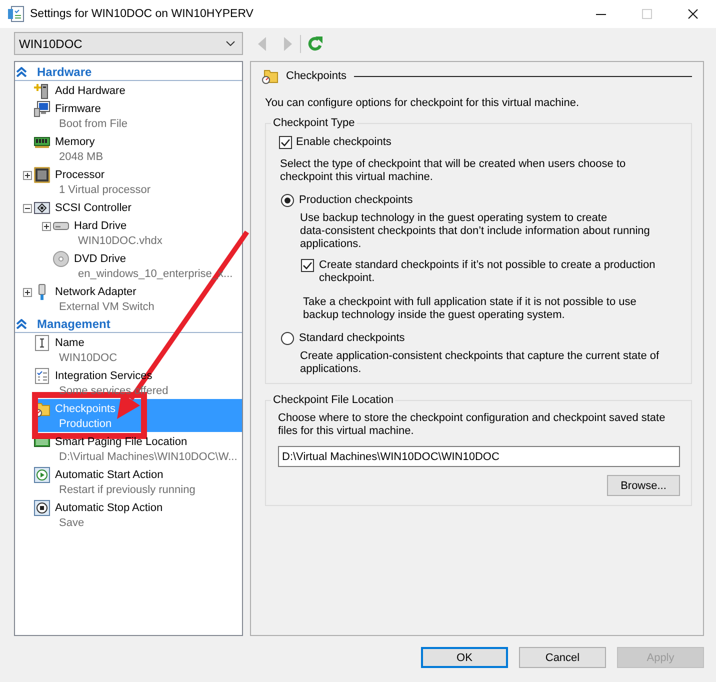 The width and height of the screenshot is (716, 682). What do you see at coordinates (693, 14) in the screenshot?
I see `close-icon` at bounding box center [693, 14].